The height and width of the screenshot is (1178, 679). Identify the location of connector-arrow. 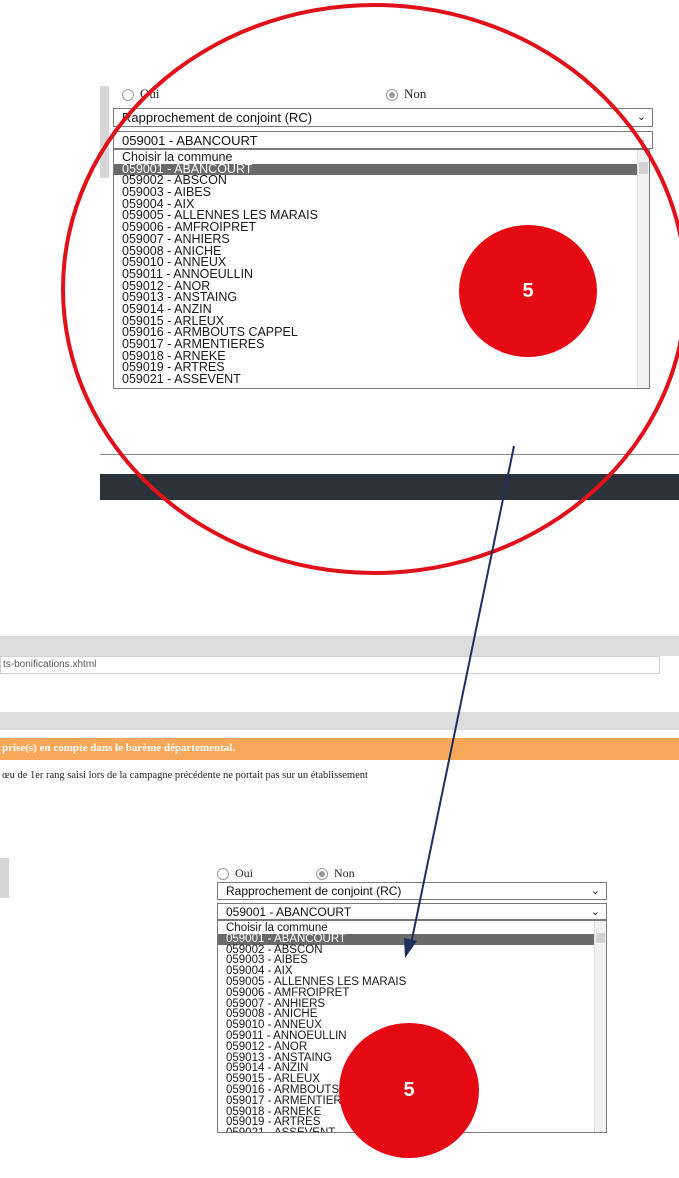
(459, 701).